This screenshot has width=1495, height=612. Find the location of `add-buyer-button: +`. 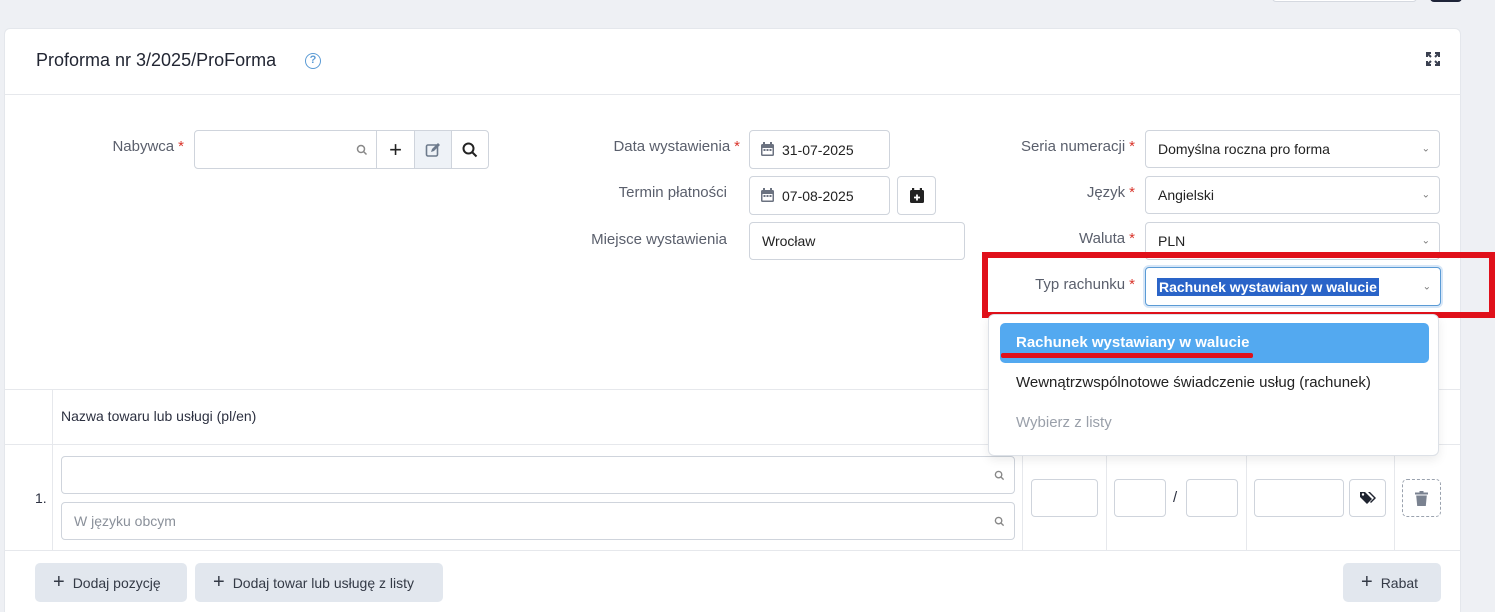

add-buyer-button: + is located at coordinates (395, 149).